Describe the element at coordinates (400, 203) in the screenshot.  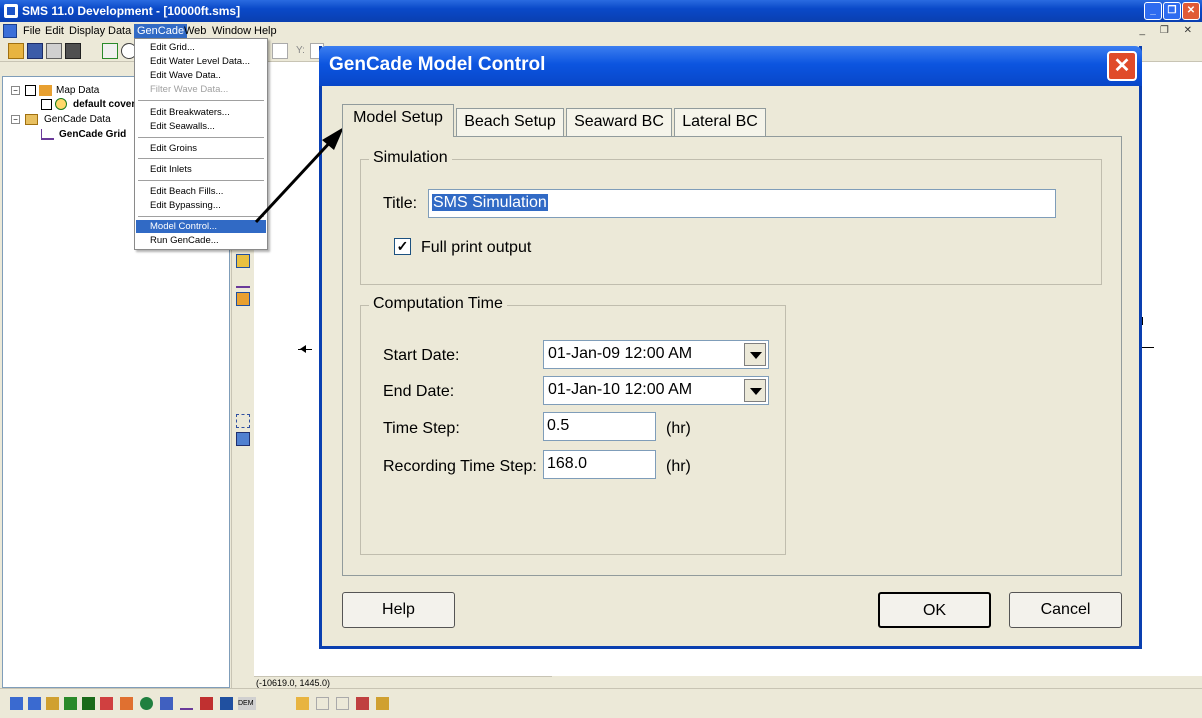
I see `title-label: Title:` at that location.